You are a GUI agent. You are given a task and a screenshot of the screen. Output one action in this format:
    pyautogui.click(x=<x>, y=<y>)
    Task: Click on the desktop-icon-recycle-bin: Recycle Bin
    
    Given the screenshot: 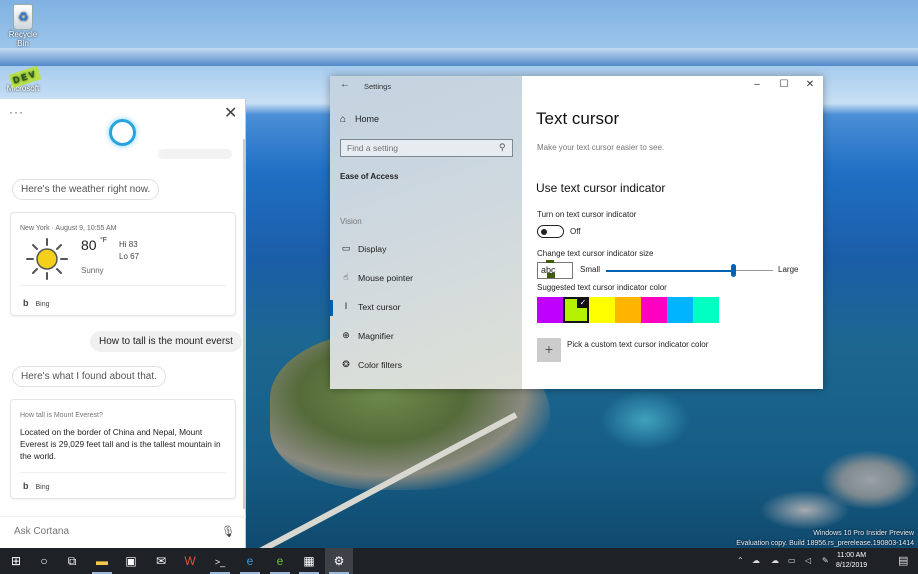 What is the action you would take?
    pyautogui.click(x=23, y=26)
    